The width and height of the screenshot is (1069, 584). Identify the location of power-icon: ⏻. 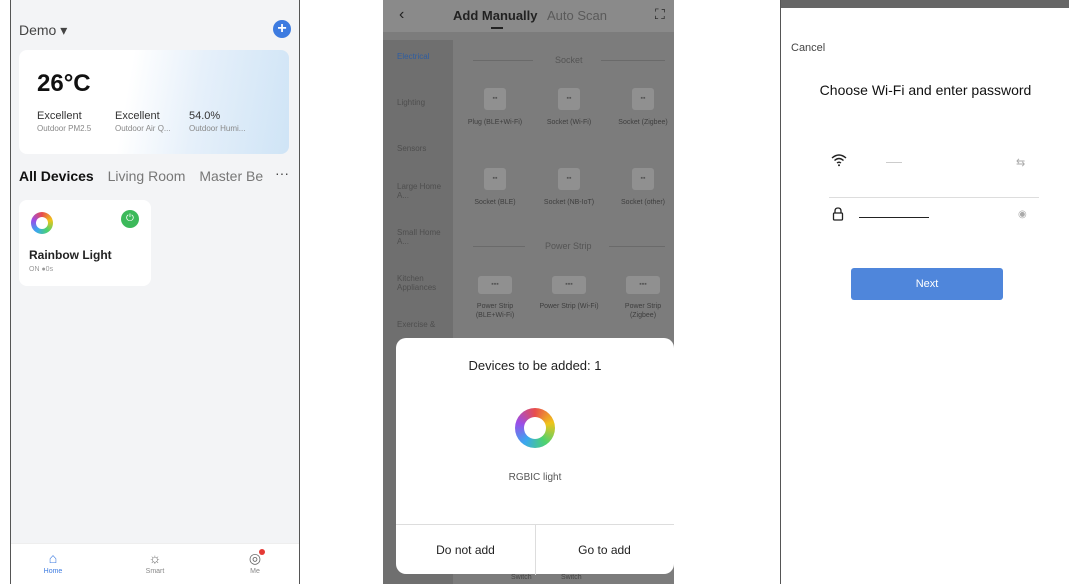
(130, 219).